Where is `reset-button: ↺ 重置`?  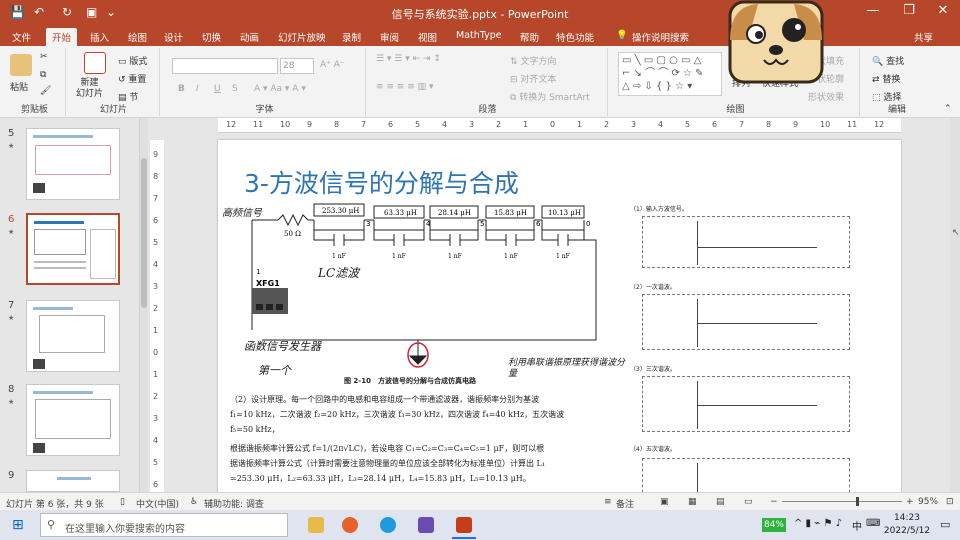
reset-button: ↺ 重置 is located at coordinates (132, 78).